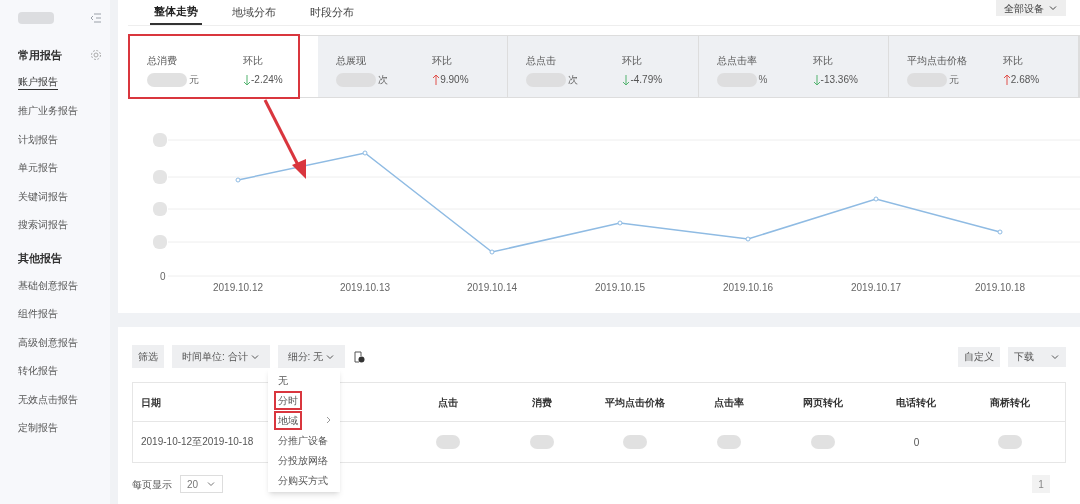  What do you see at coordinates (238, 288) in the screenshot?
I see `x-axis-label: 2019.10.12` at bounding box center [238, 288].